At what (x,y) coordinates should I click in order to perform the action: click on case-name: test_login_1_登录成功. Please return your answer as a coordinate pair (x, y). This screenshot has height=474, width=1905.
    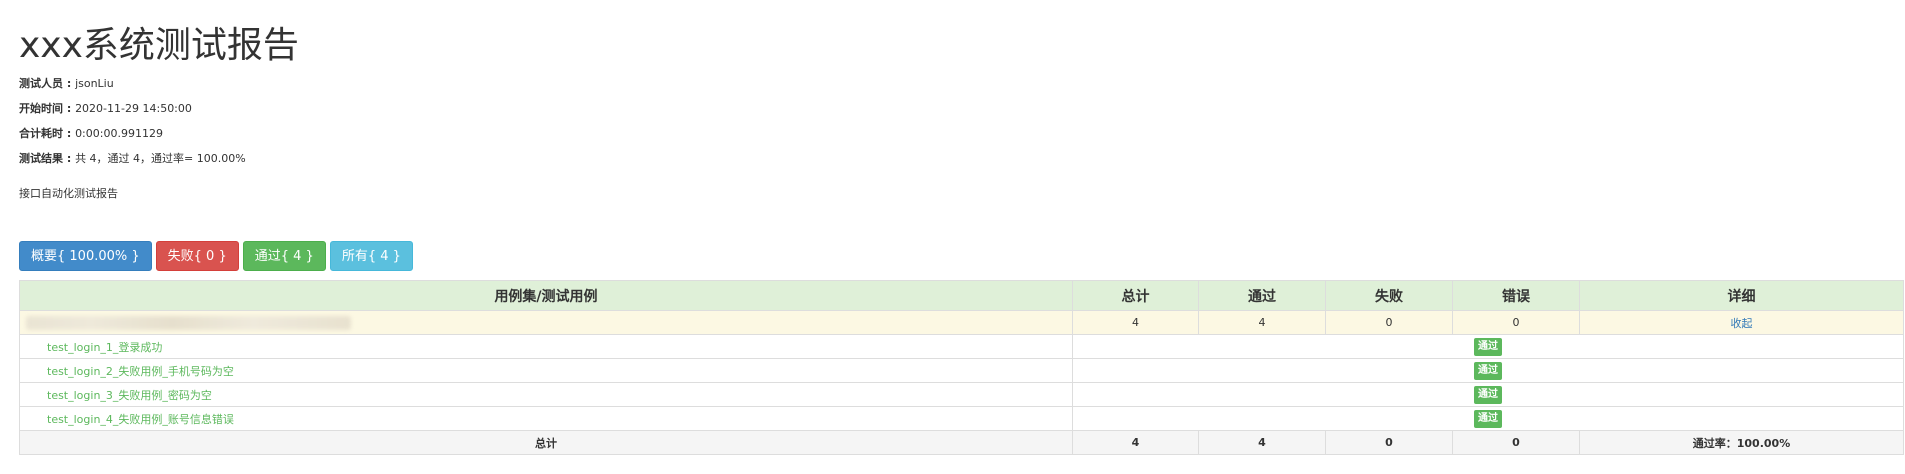
    Looking at the image, I should click on (104, 347).